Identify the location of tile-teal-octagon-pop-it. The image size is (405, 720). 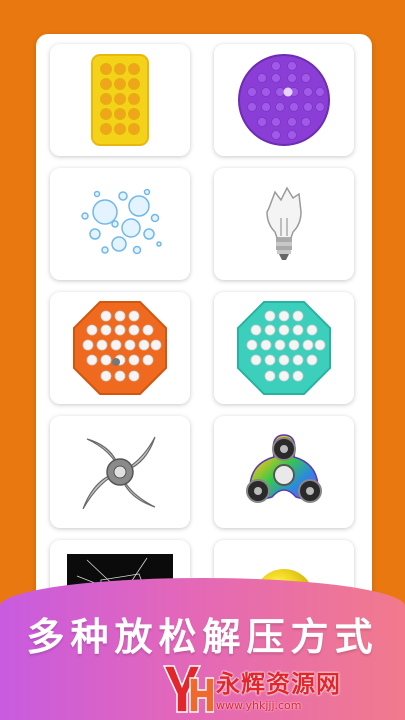
(284, 348).